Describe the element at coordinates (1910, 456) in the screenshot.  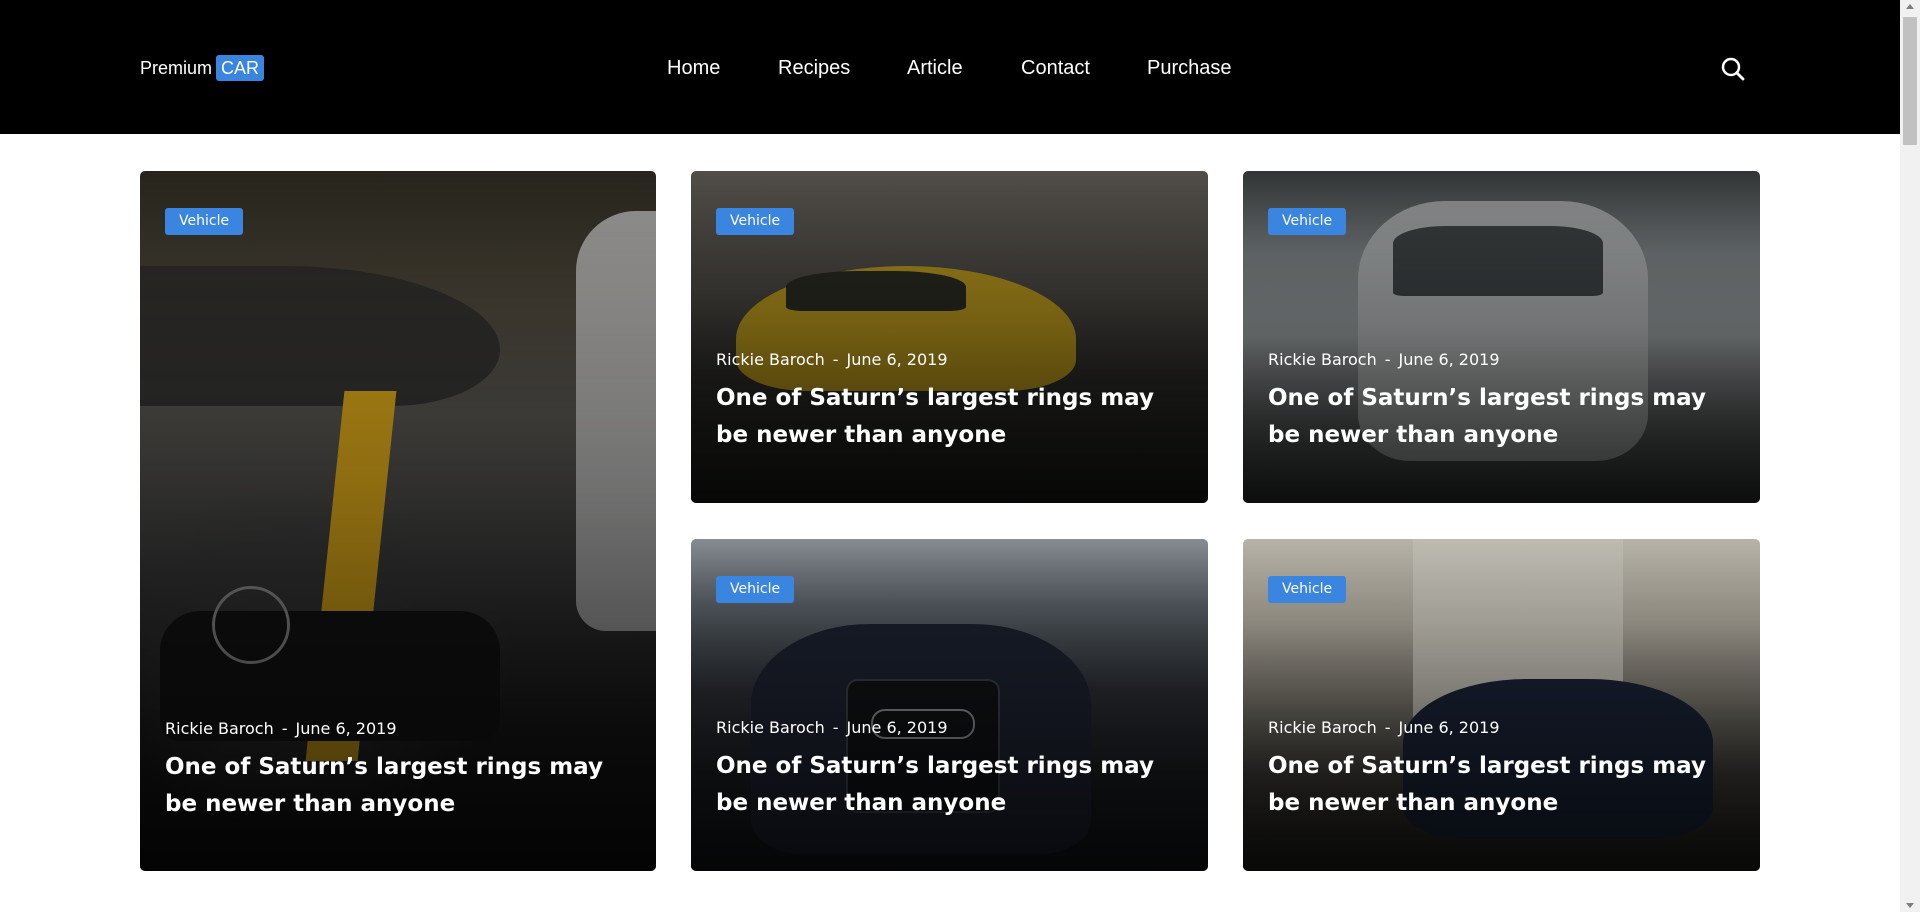
I see `page-scrollbar` at that location.